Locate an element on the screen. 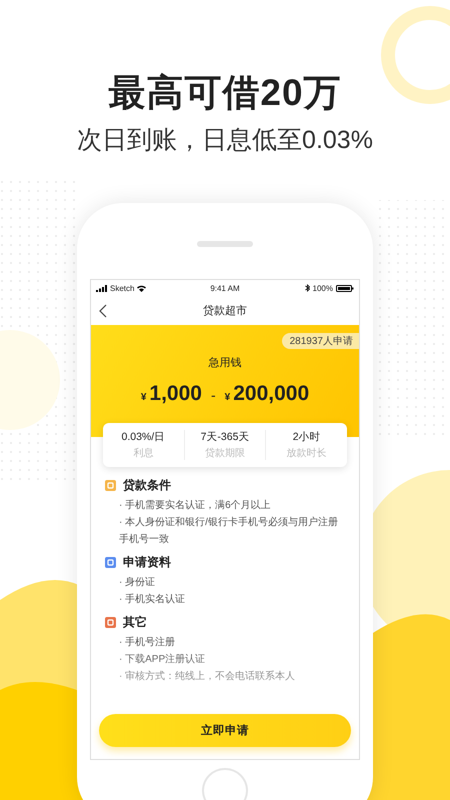 The image size is (450, 800). back-icon is located at coordinates (103, 311).